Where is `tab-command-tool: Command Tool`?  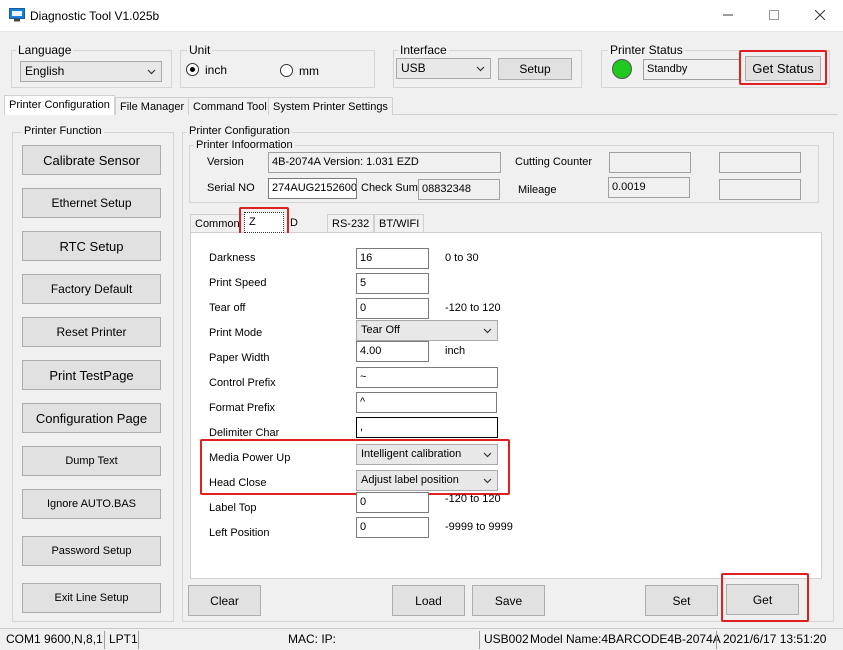 tab-command-tool: Command Tool is located at coordinates (230, 106).